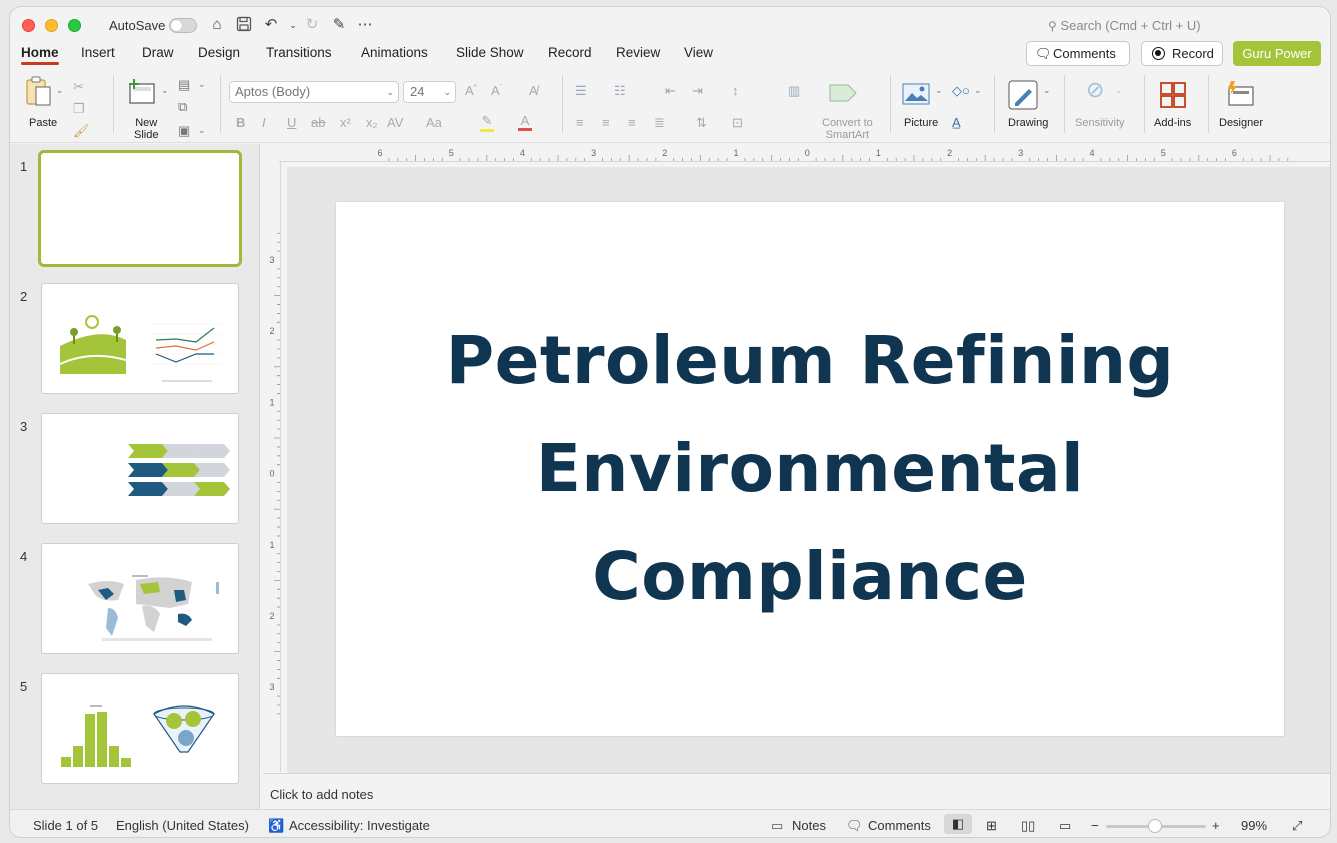  Describe the element at coordinates (40, 55) in the screenshot. I see `tab-home: Home` at that location.